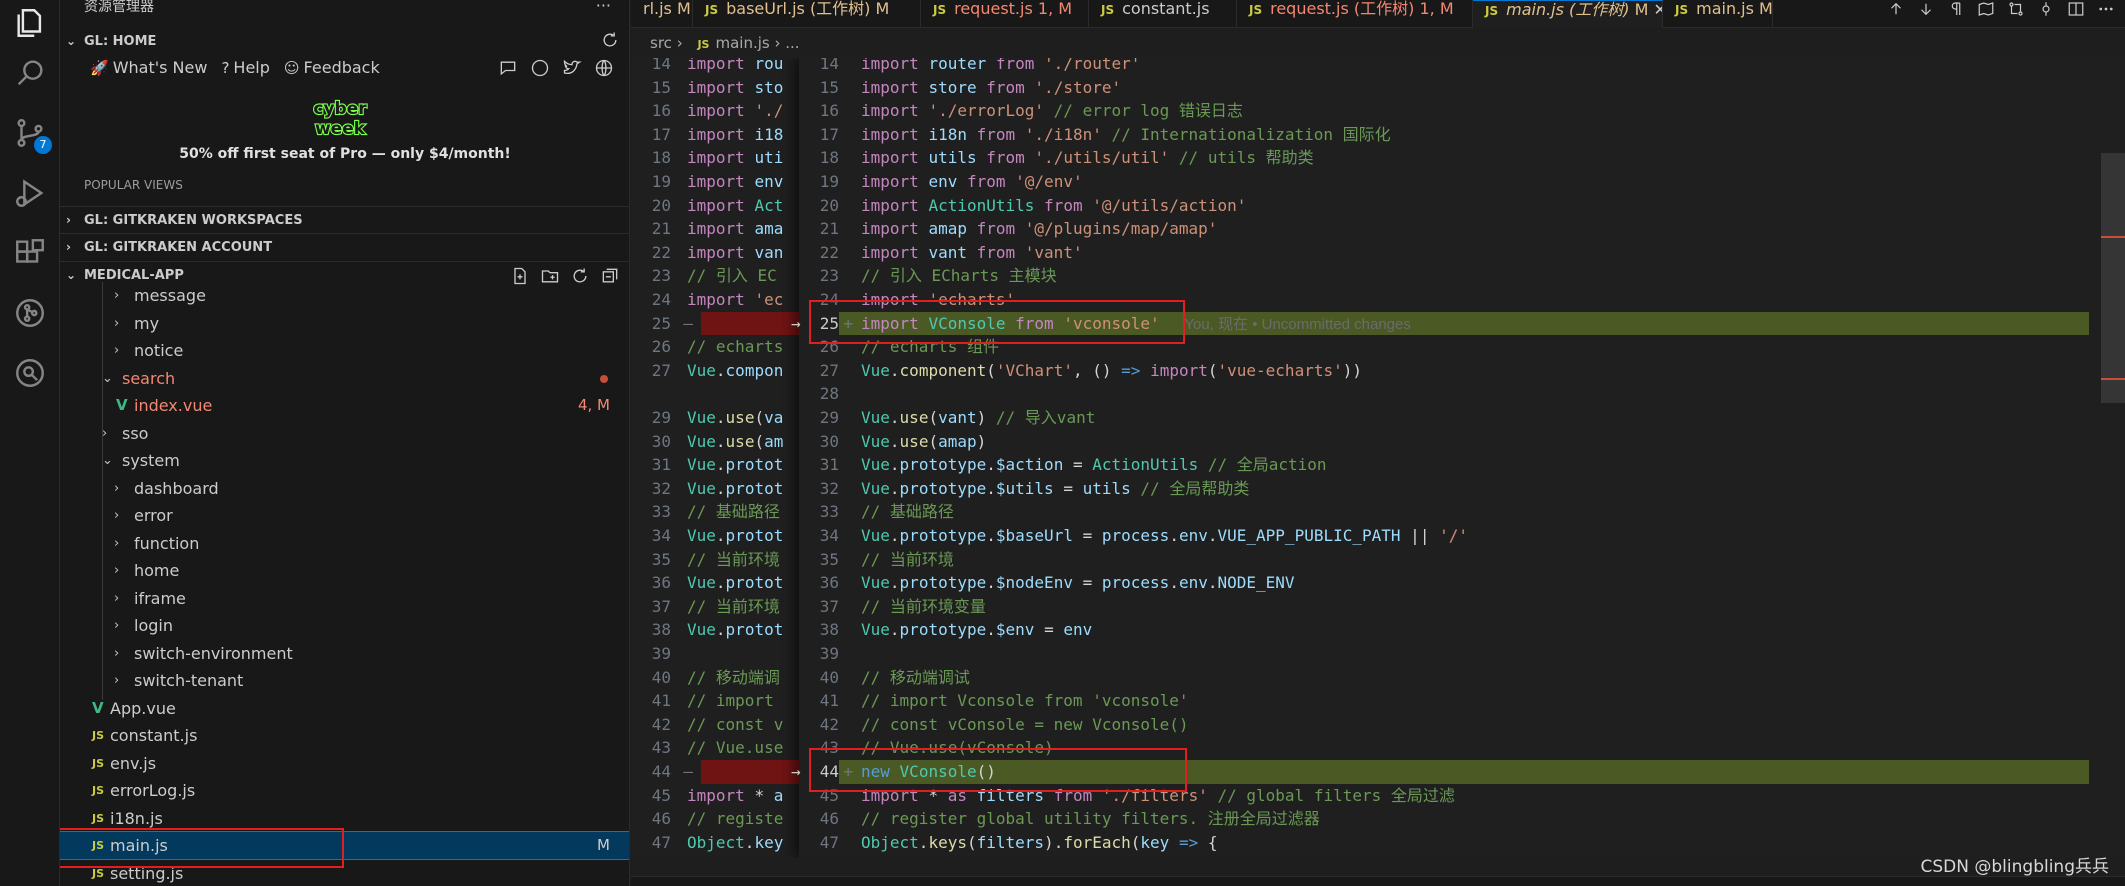  Describe the element at coordinates (344, 219) in the screenshot. I see `section-gitkraken-workspaces: › GL: GITKRAKEN WORKSPACES` at that location.